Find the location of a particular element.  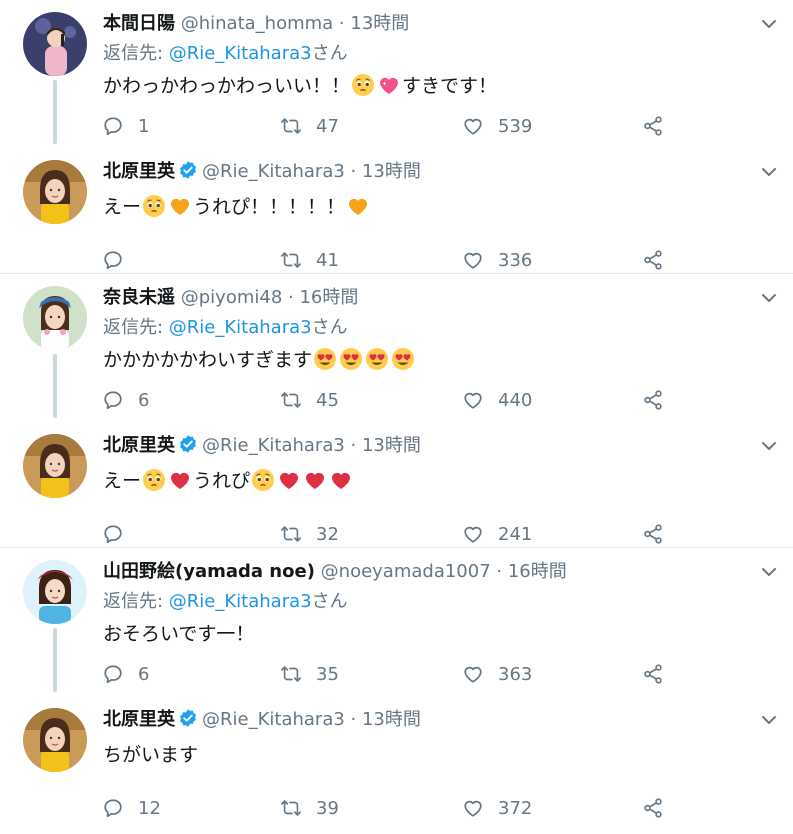

display-name: 奈良未遥 is located at coordinates (139, 297).